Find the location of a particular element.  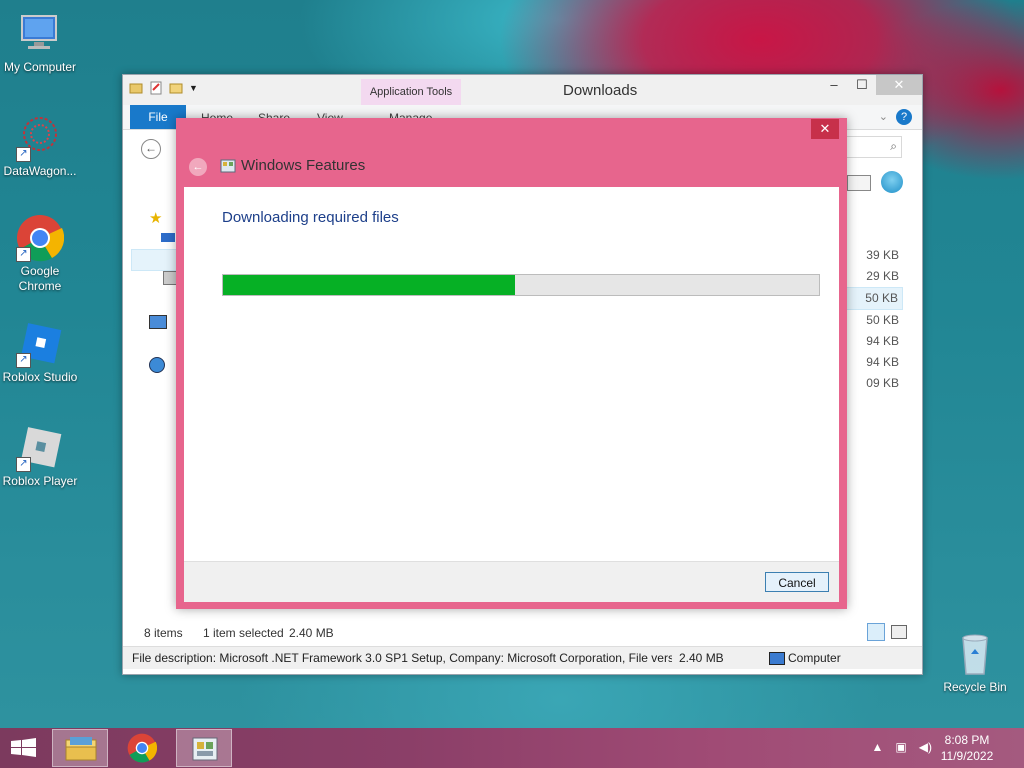

close-button: ✕ is located at coordinates (899, 85).